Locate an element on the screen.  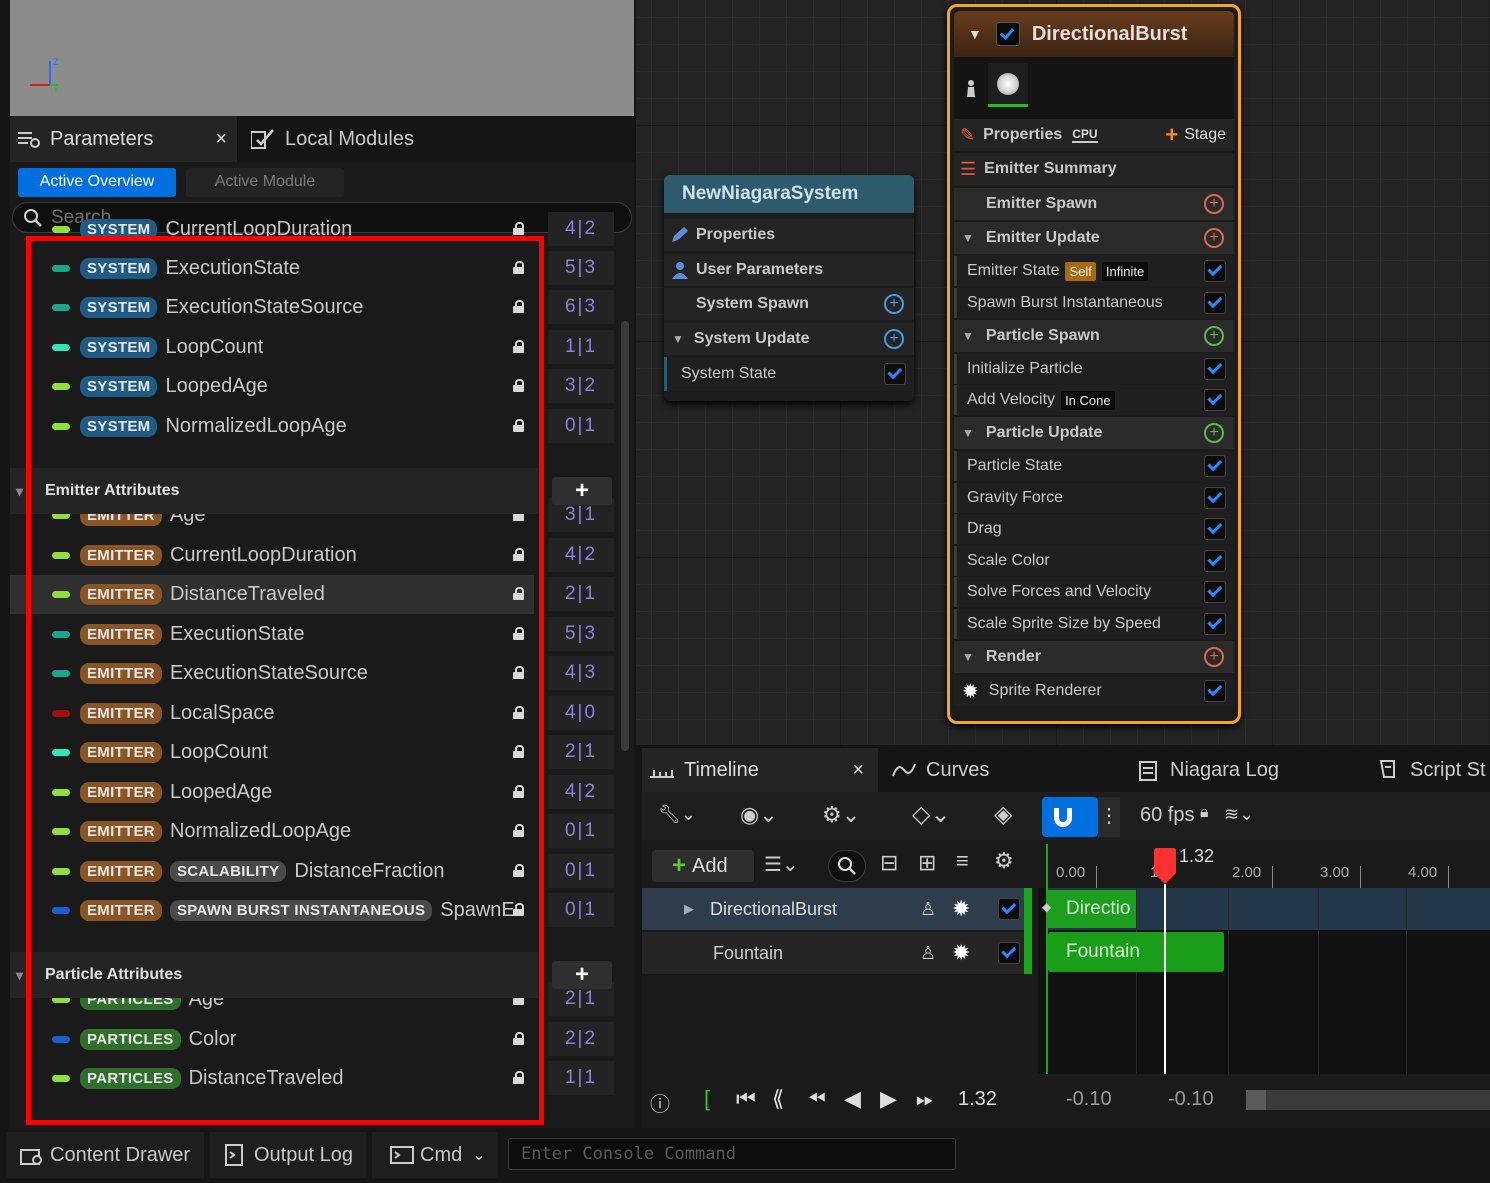
module-row: Particle State is located at coordinates (1094, 466).